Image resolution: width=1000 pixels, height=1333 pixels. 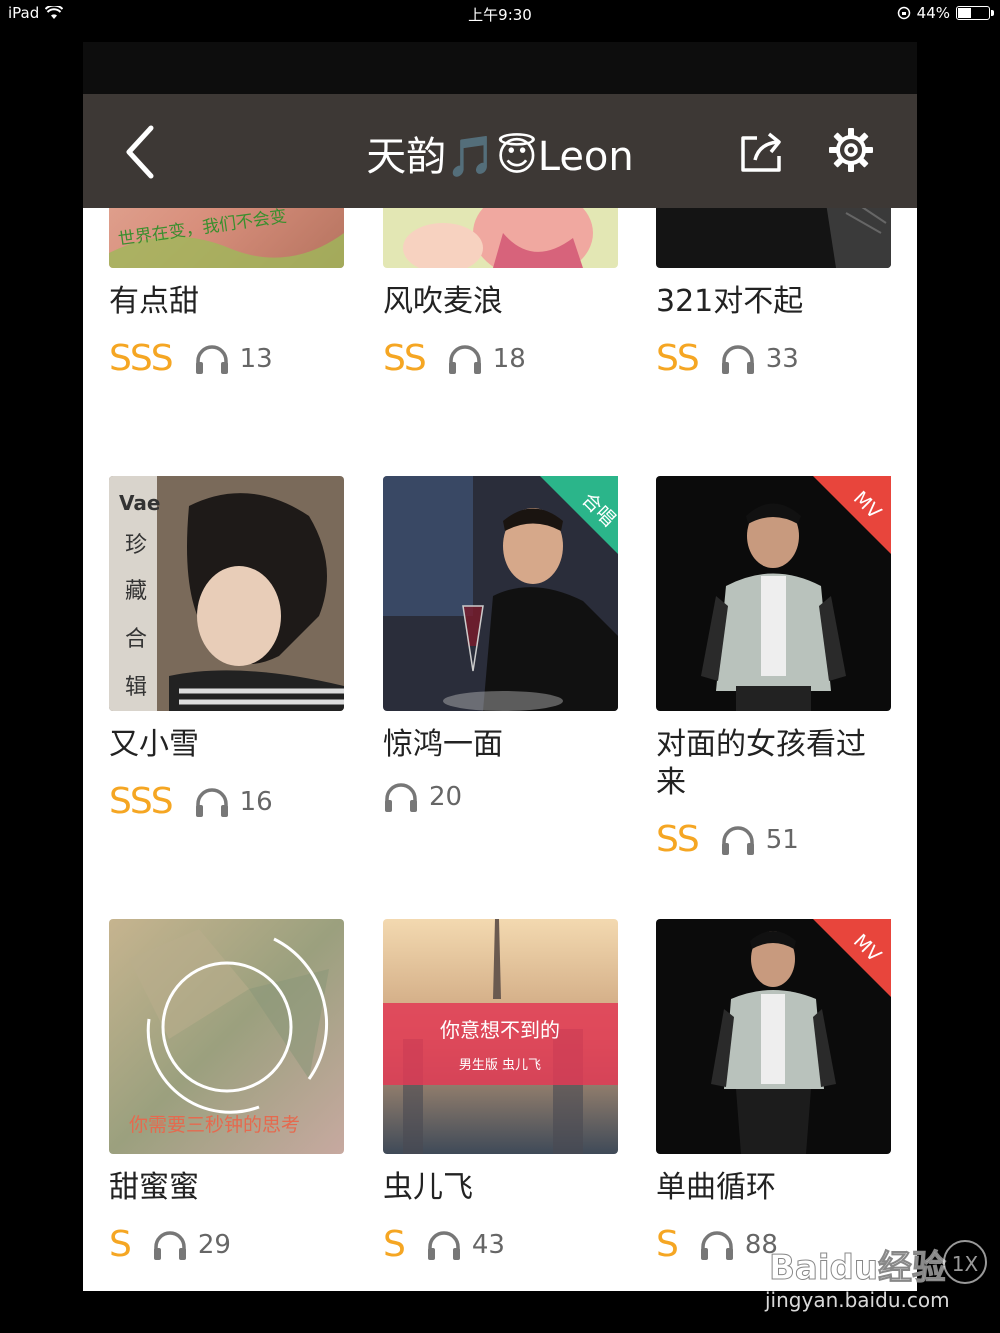 What do you see at coordinates (226, 593) in the screenshot?
I see `album-cover: Vae 珍 藏 合 辑` at bounding box center [226, 593].